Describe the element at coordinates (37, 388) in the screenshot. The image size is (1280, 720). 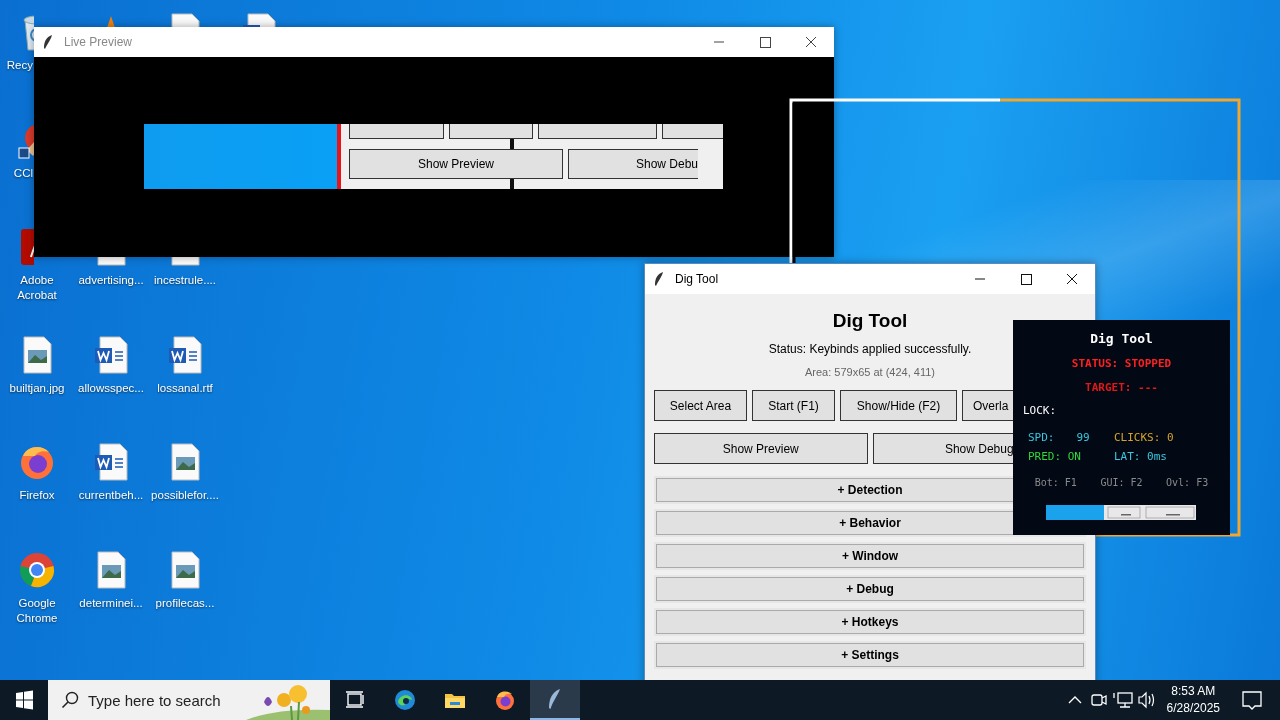
I see `icon-label: builtjan.jpg` at that location.